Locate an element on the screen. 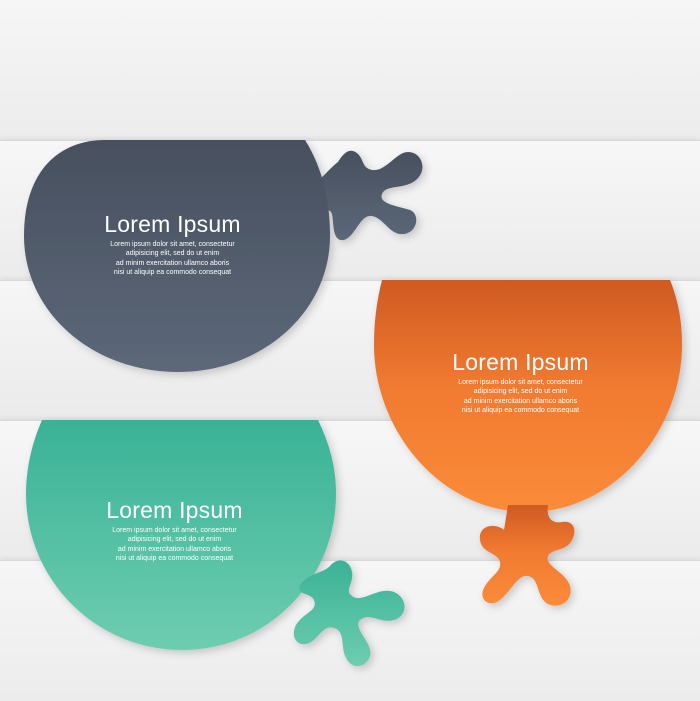 The height and width of the screenshot is (701, 700). slate-bubble-title: Lorem Ipsum is located at coordinates (172, 224).